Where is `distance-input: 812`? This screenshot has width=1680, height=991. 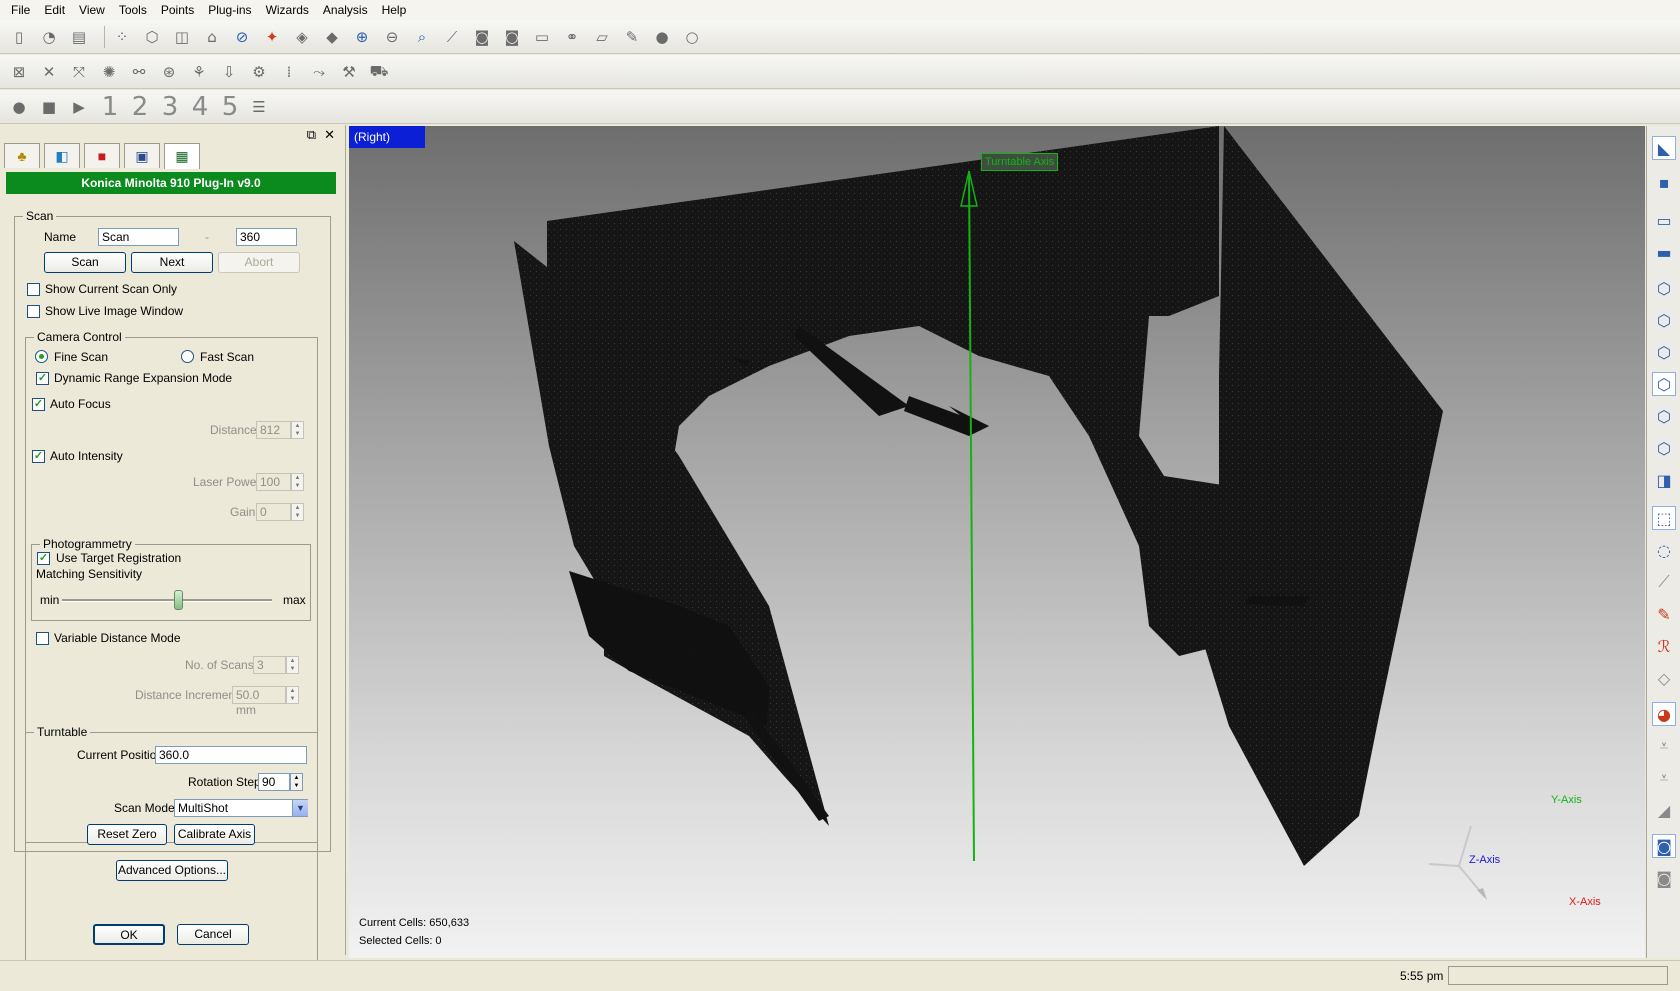 distance-input: 812 is located at coordinates (273, 430).